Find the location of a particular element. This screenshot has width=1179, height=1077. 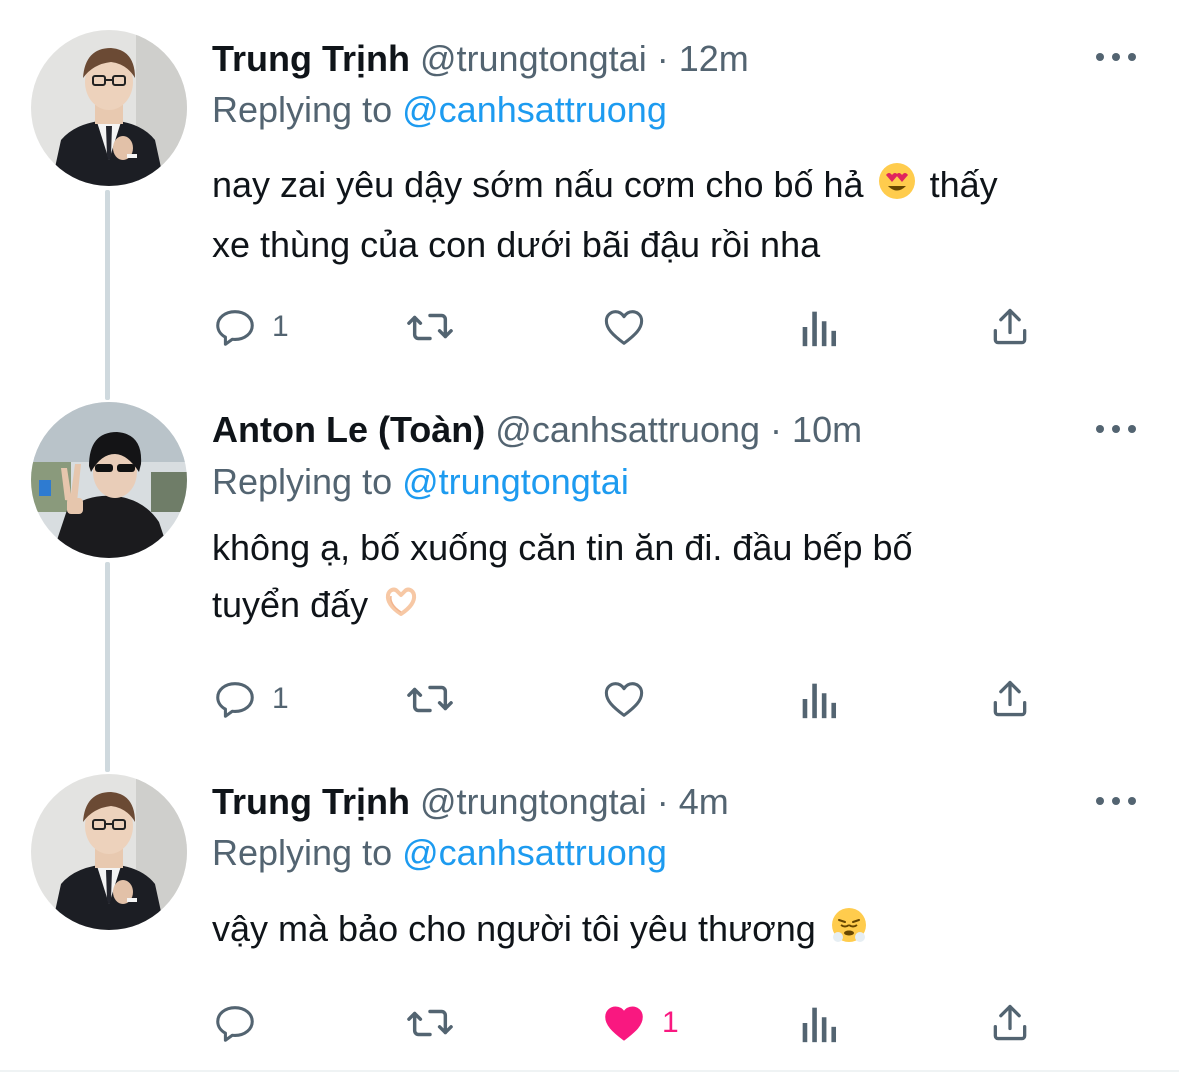

share-button is located at coordinates (1010, 1023).